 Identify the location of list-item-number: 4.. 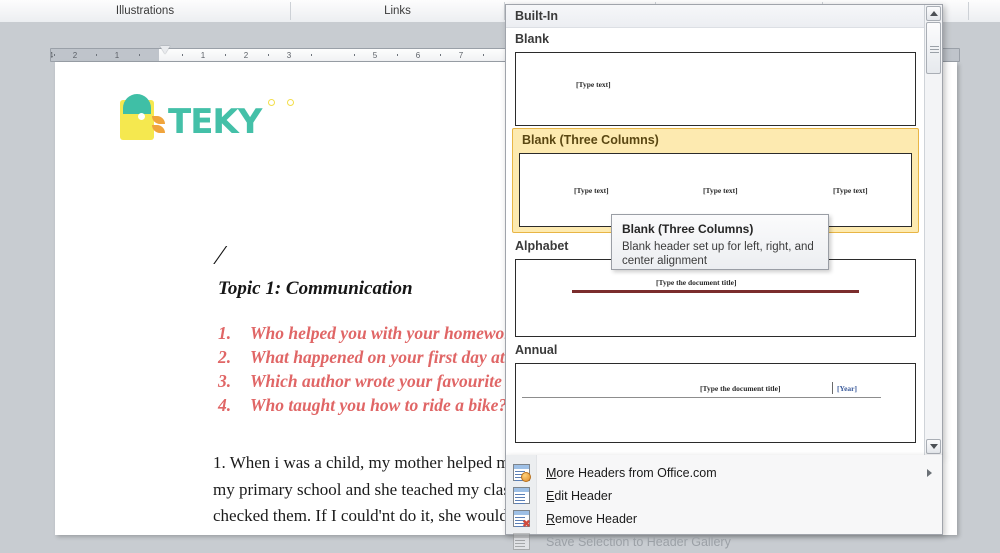
(225, 405).